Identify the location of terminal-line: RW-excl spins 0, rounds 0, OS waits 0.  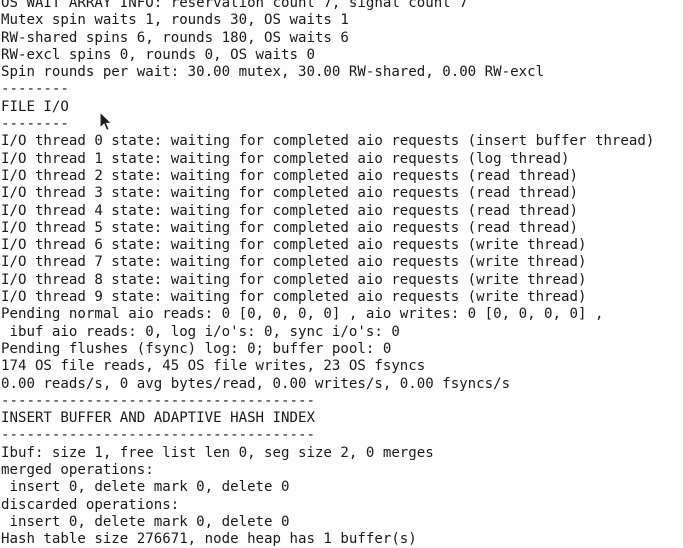
(158, 54).